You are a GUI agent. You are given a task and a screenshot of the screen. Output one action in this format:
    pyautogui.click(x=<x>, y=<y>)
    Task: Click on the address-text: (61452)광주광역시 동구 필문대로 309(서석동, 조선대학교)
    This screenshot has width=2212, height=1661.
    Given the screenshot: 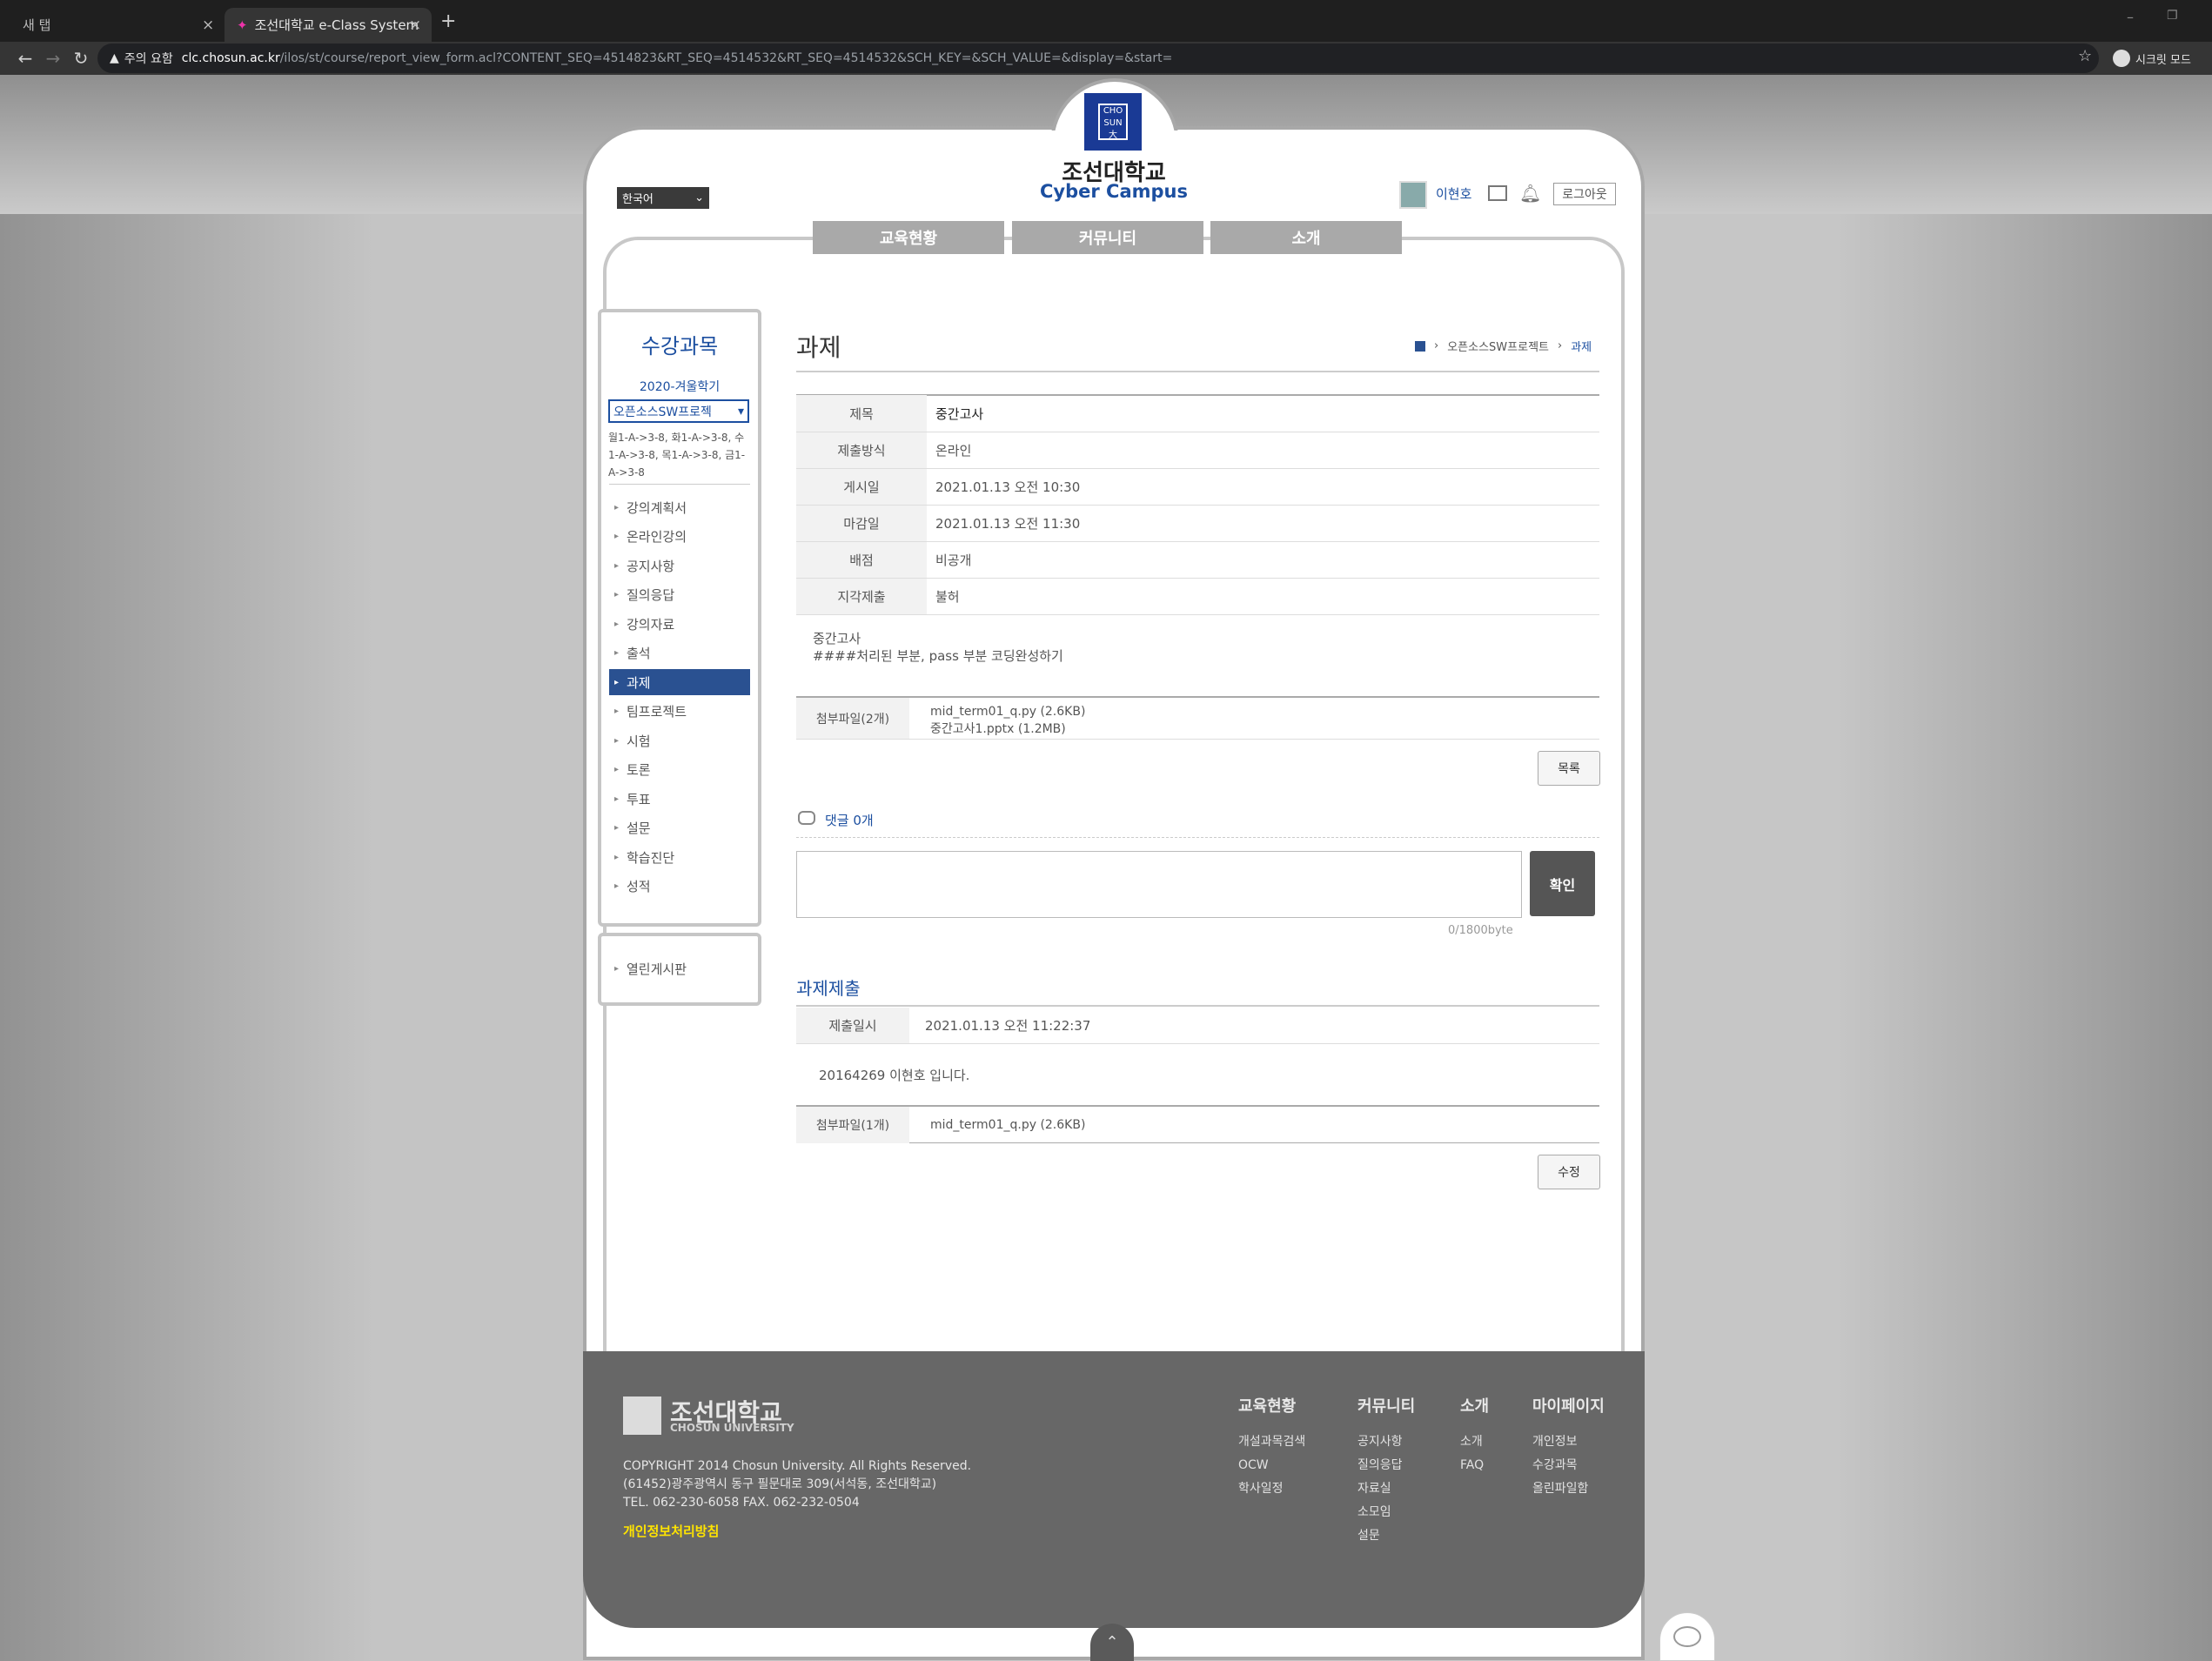 What is the action you would take?
    pyautogui.click(x=780, y=1484)
    